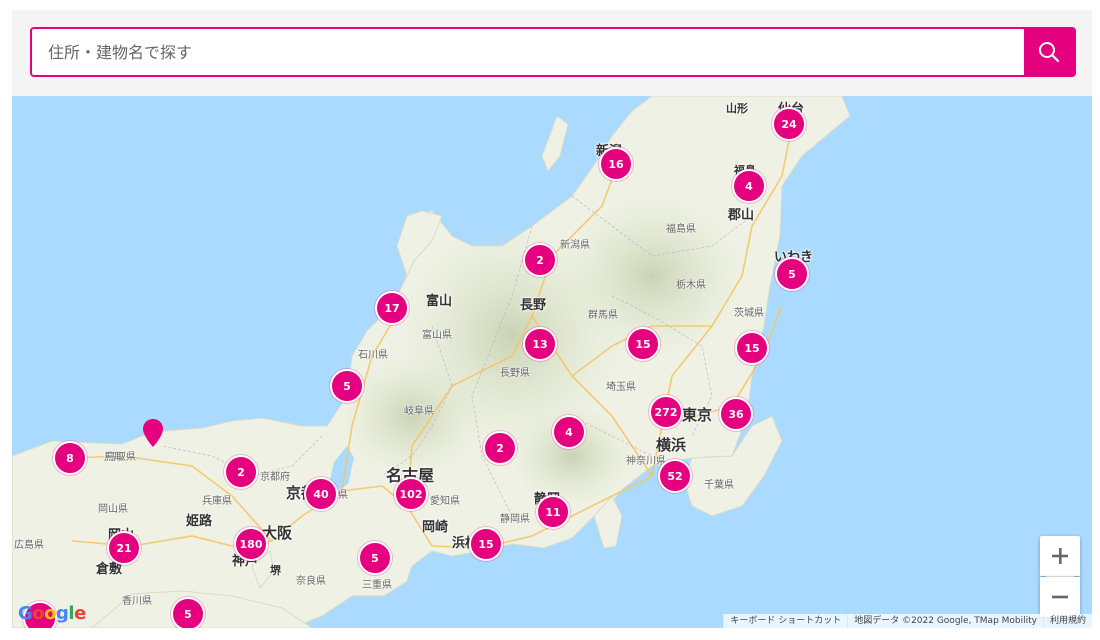 The height and width of the screenshot is (640, 1100). Describe the element at coordinates (646, 461) in the screenshot. I see `prefecture-label: 神奈川県` at that location.